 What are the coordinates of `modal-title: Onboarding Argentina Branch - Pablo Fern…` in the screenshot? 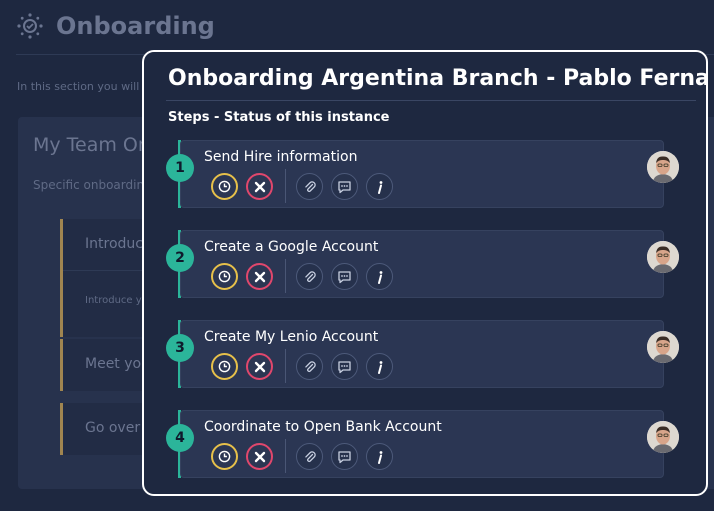 It's located at (437, 78).